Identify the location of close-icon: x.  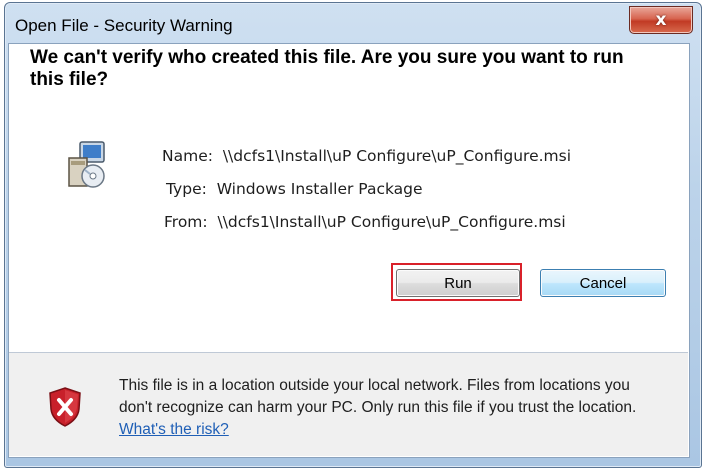
(661, 19).